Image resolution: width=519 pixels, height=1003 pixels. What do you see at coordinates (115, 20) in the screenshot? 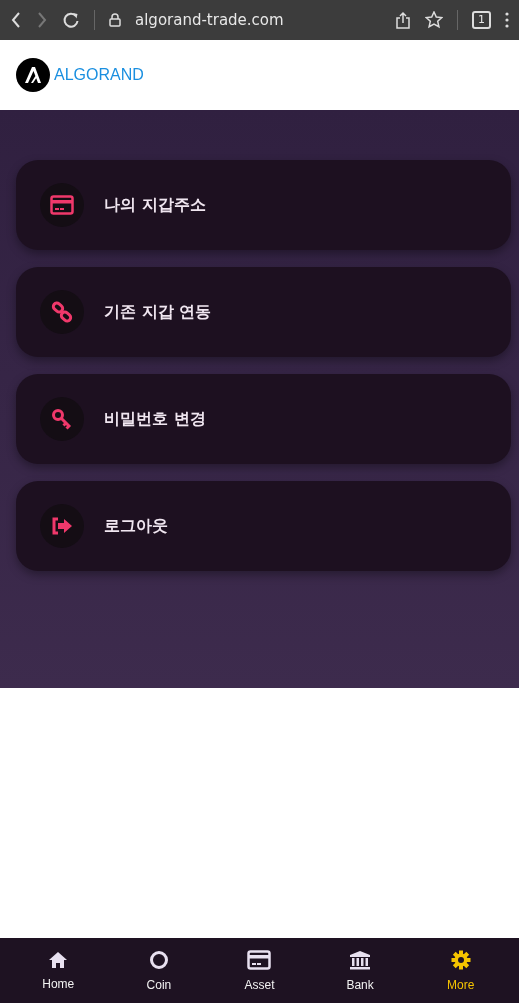
I see `lock-icon` at bounding box center [115, 20].